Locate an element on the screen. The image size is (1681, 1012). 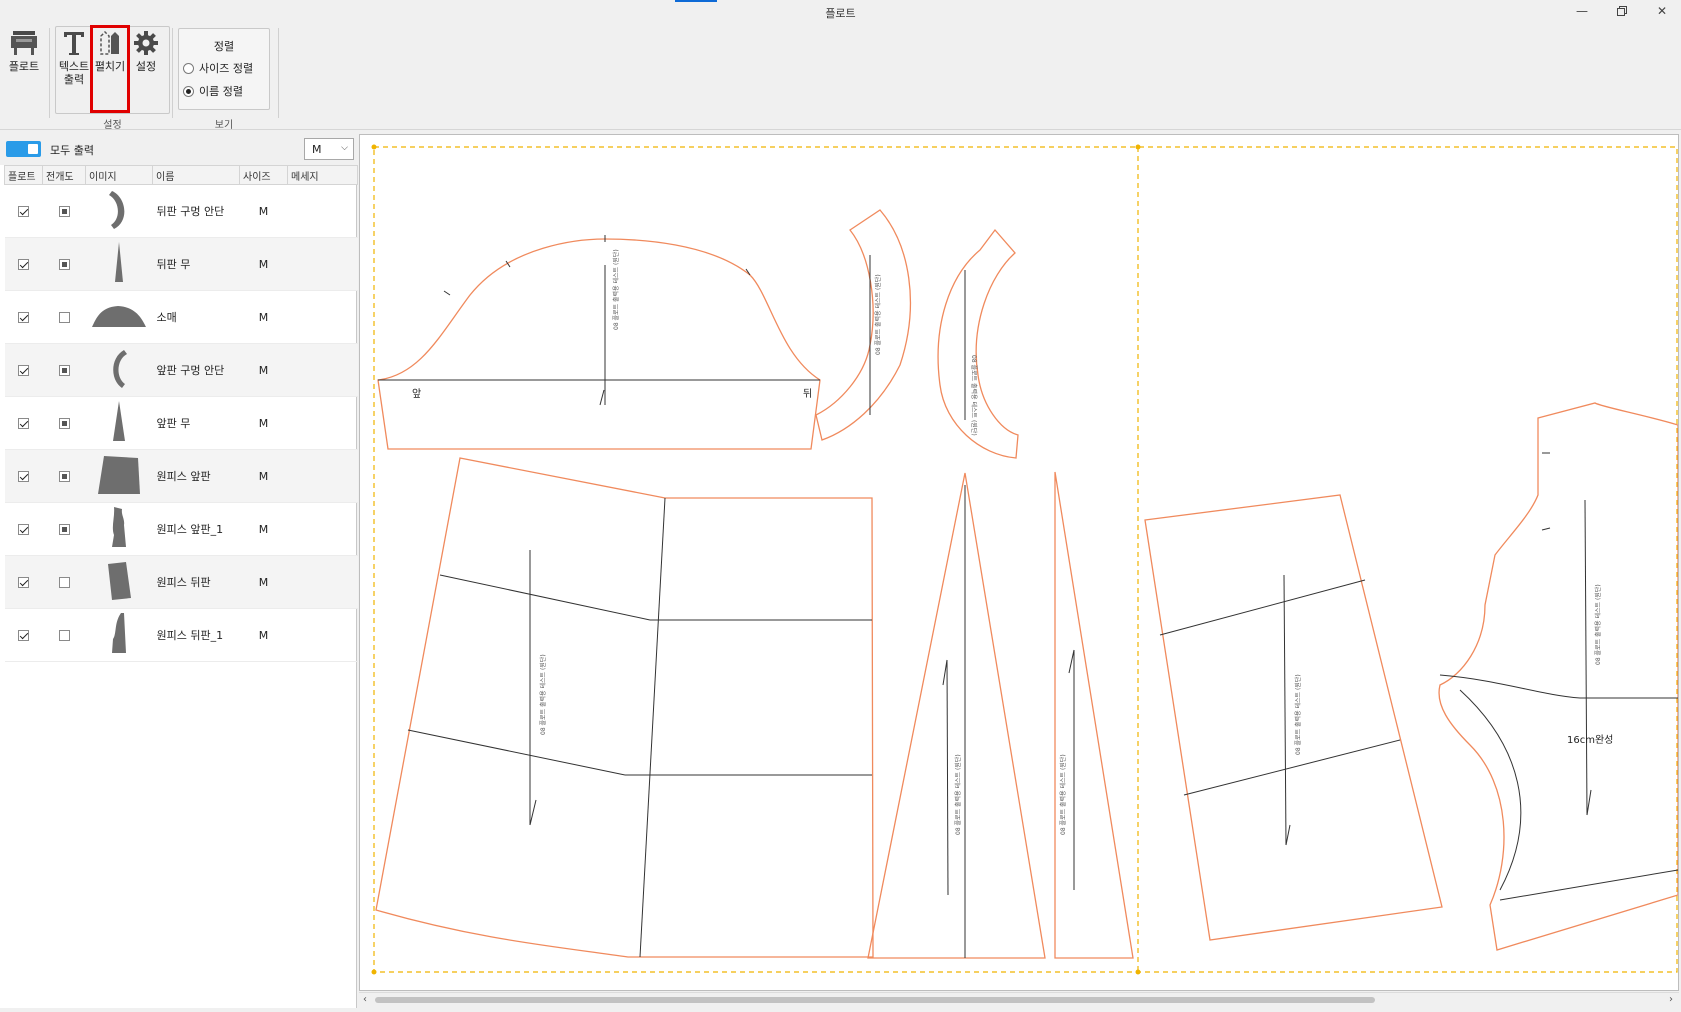
table-row: 원피스 앞판 M is located at coordinates (181, 476).